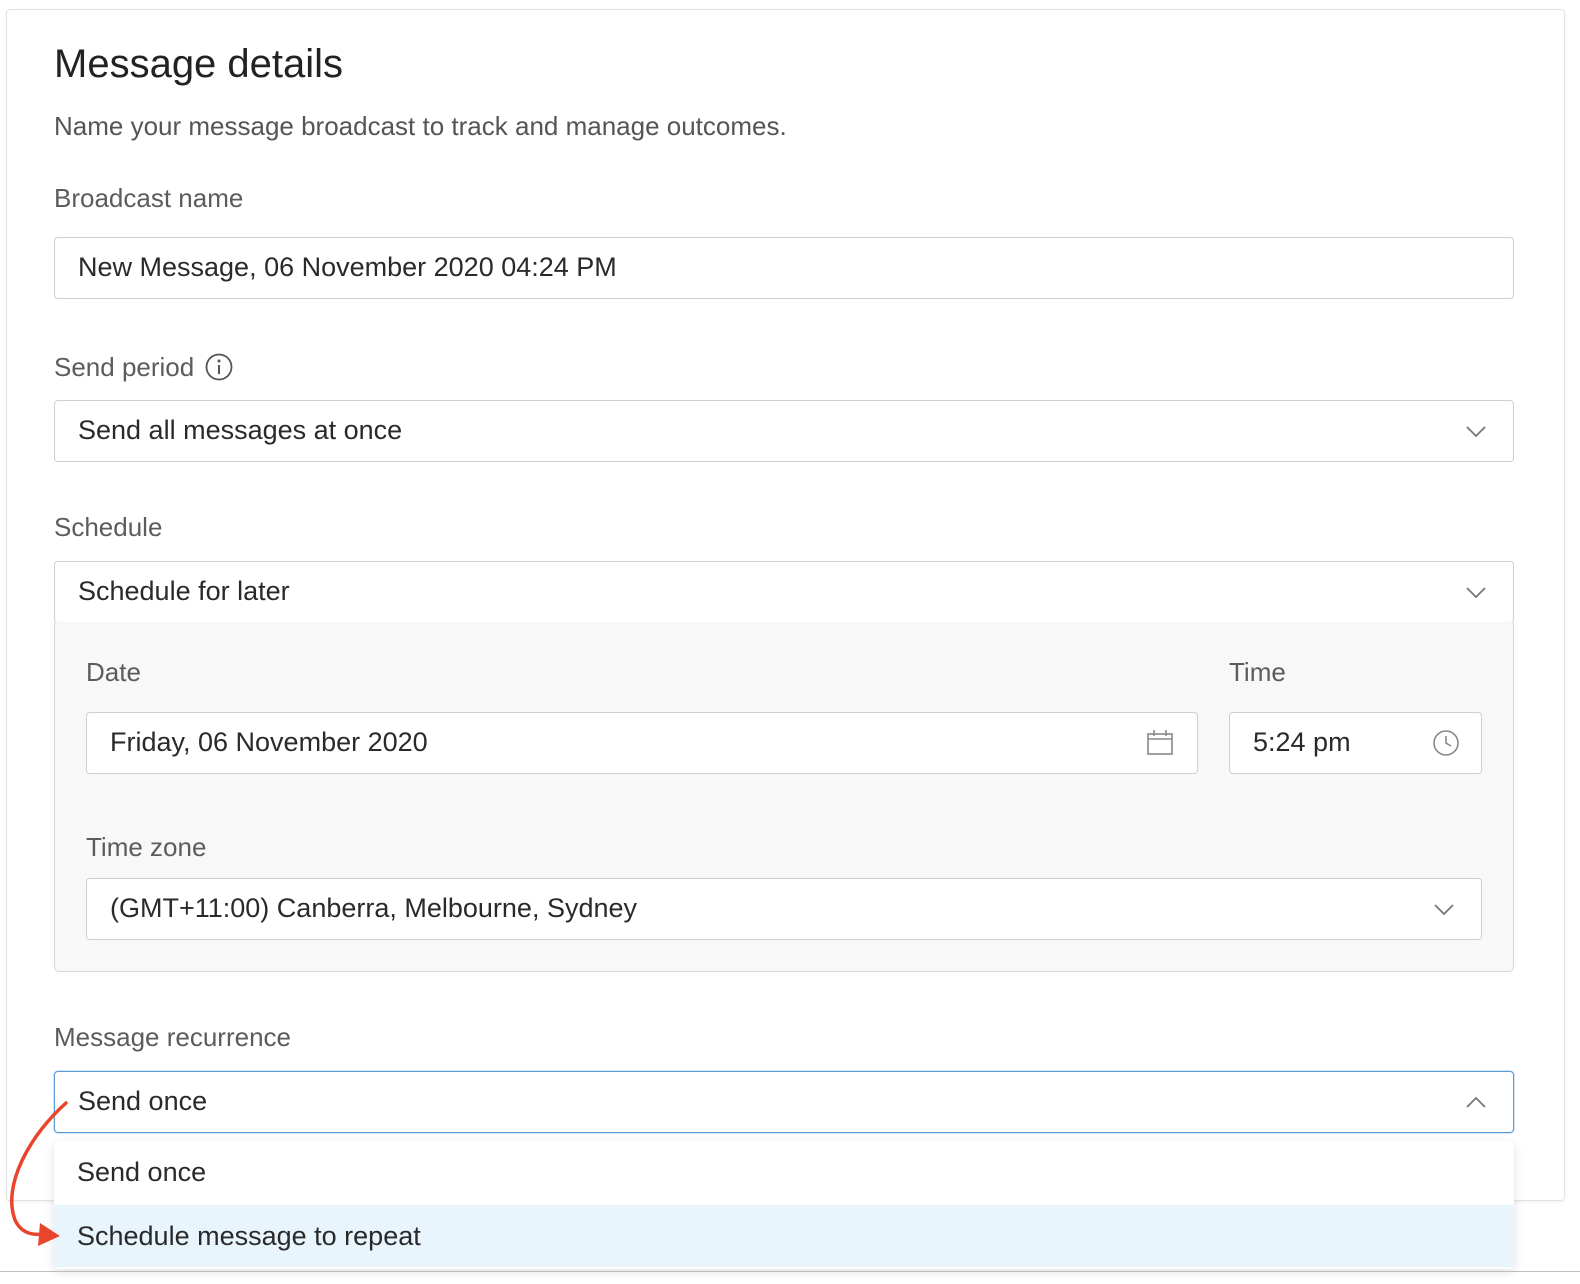 This screenshot has width=1580, height=1284. What do you see at coordinates (642, 743) in the screenshot?
I see `date-input: Friday, 06 November 2020` at bounding box center [642, 743].